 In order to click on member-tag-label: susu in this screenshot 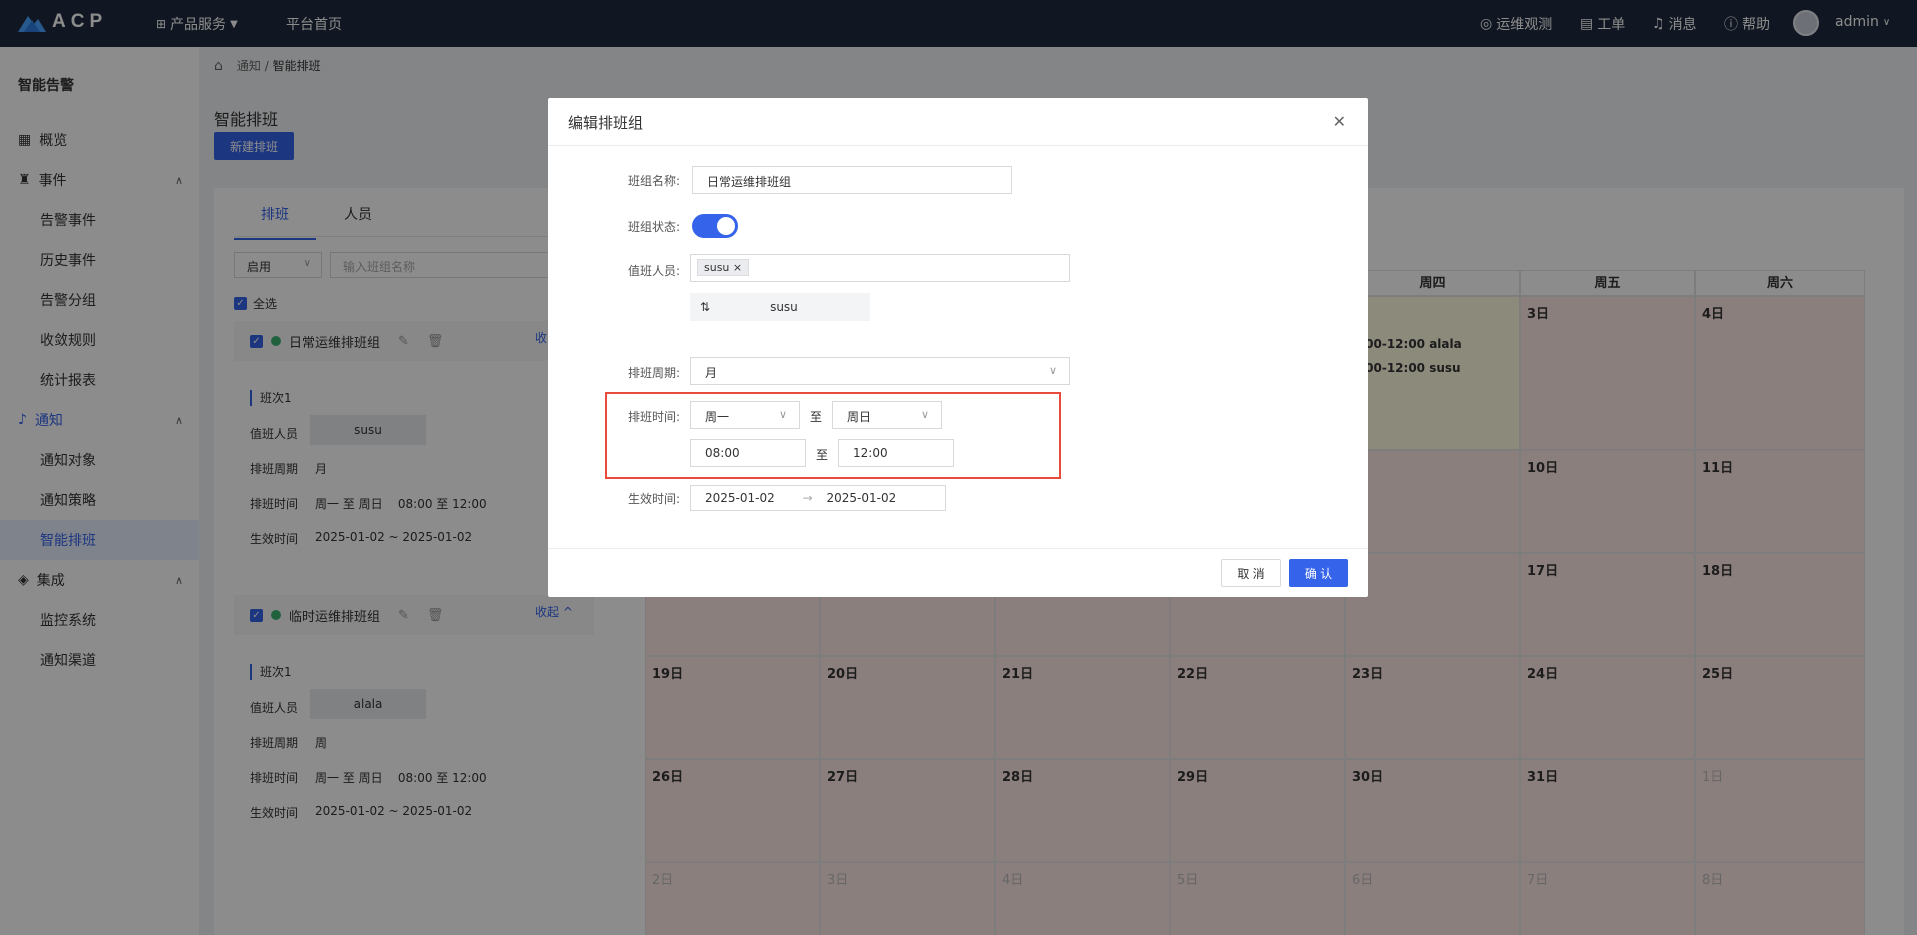, I will do `click(717, 267)`.